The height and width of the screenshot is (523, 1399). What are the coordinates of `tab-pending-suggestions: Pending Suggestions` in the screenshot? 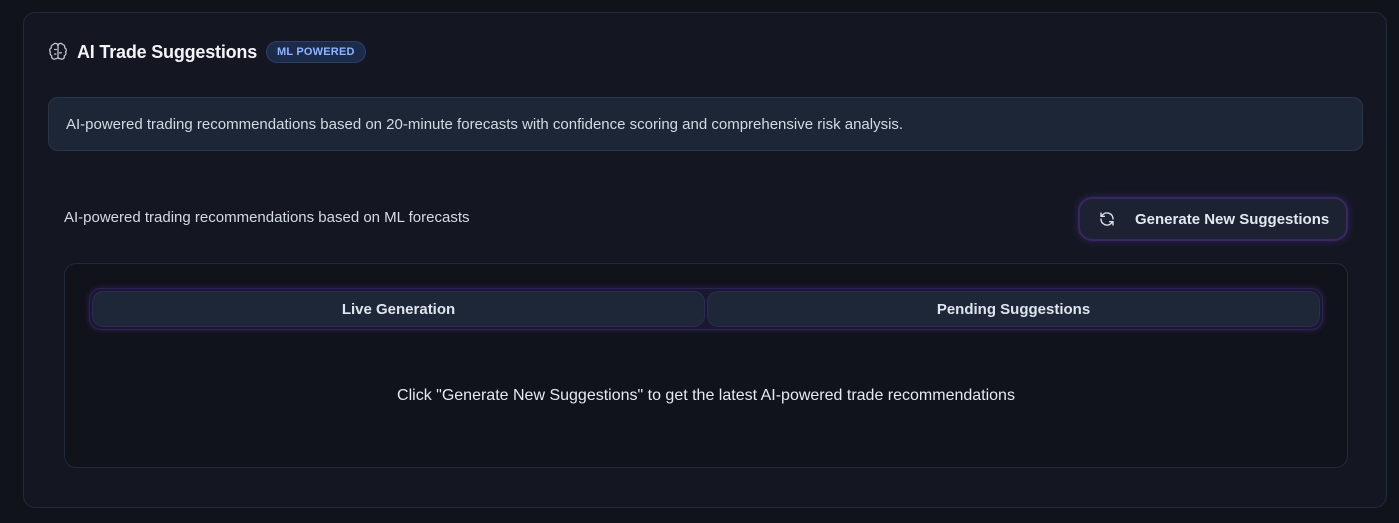 It's located at (1013, 309).